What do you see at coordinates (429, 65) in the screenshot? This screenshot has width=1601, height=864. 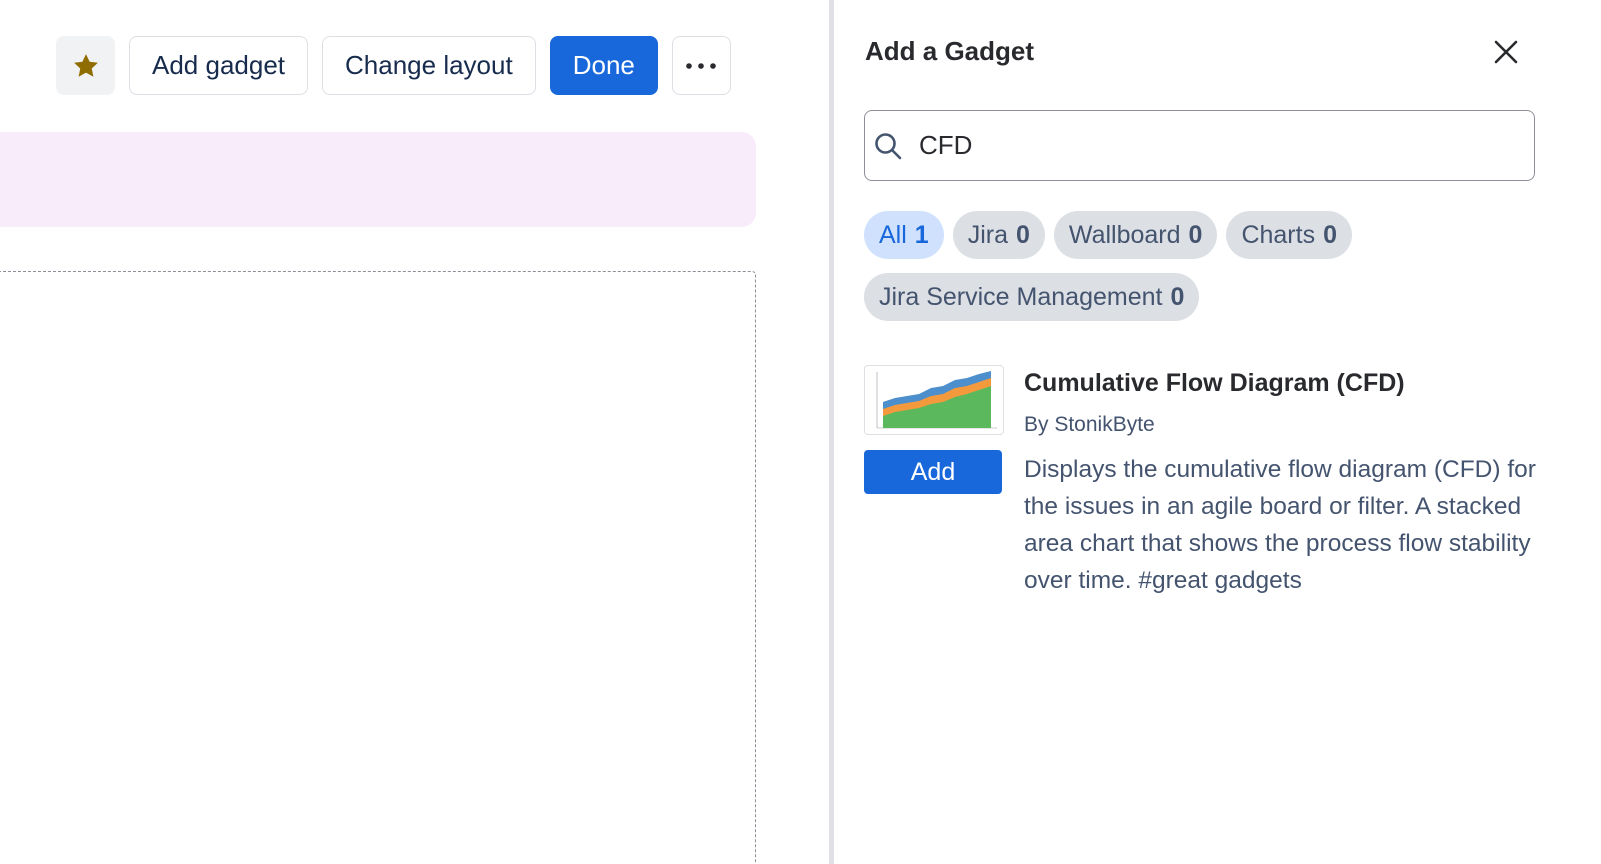 I see `change-layout-button: Change layout` at bounding box center [429, 65].